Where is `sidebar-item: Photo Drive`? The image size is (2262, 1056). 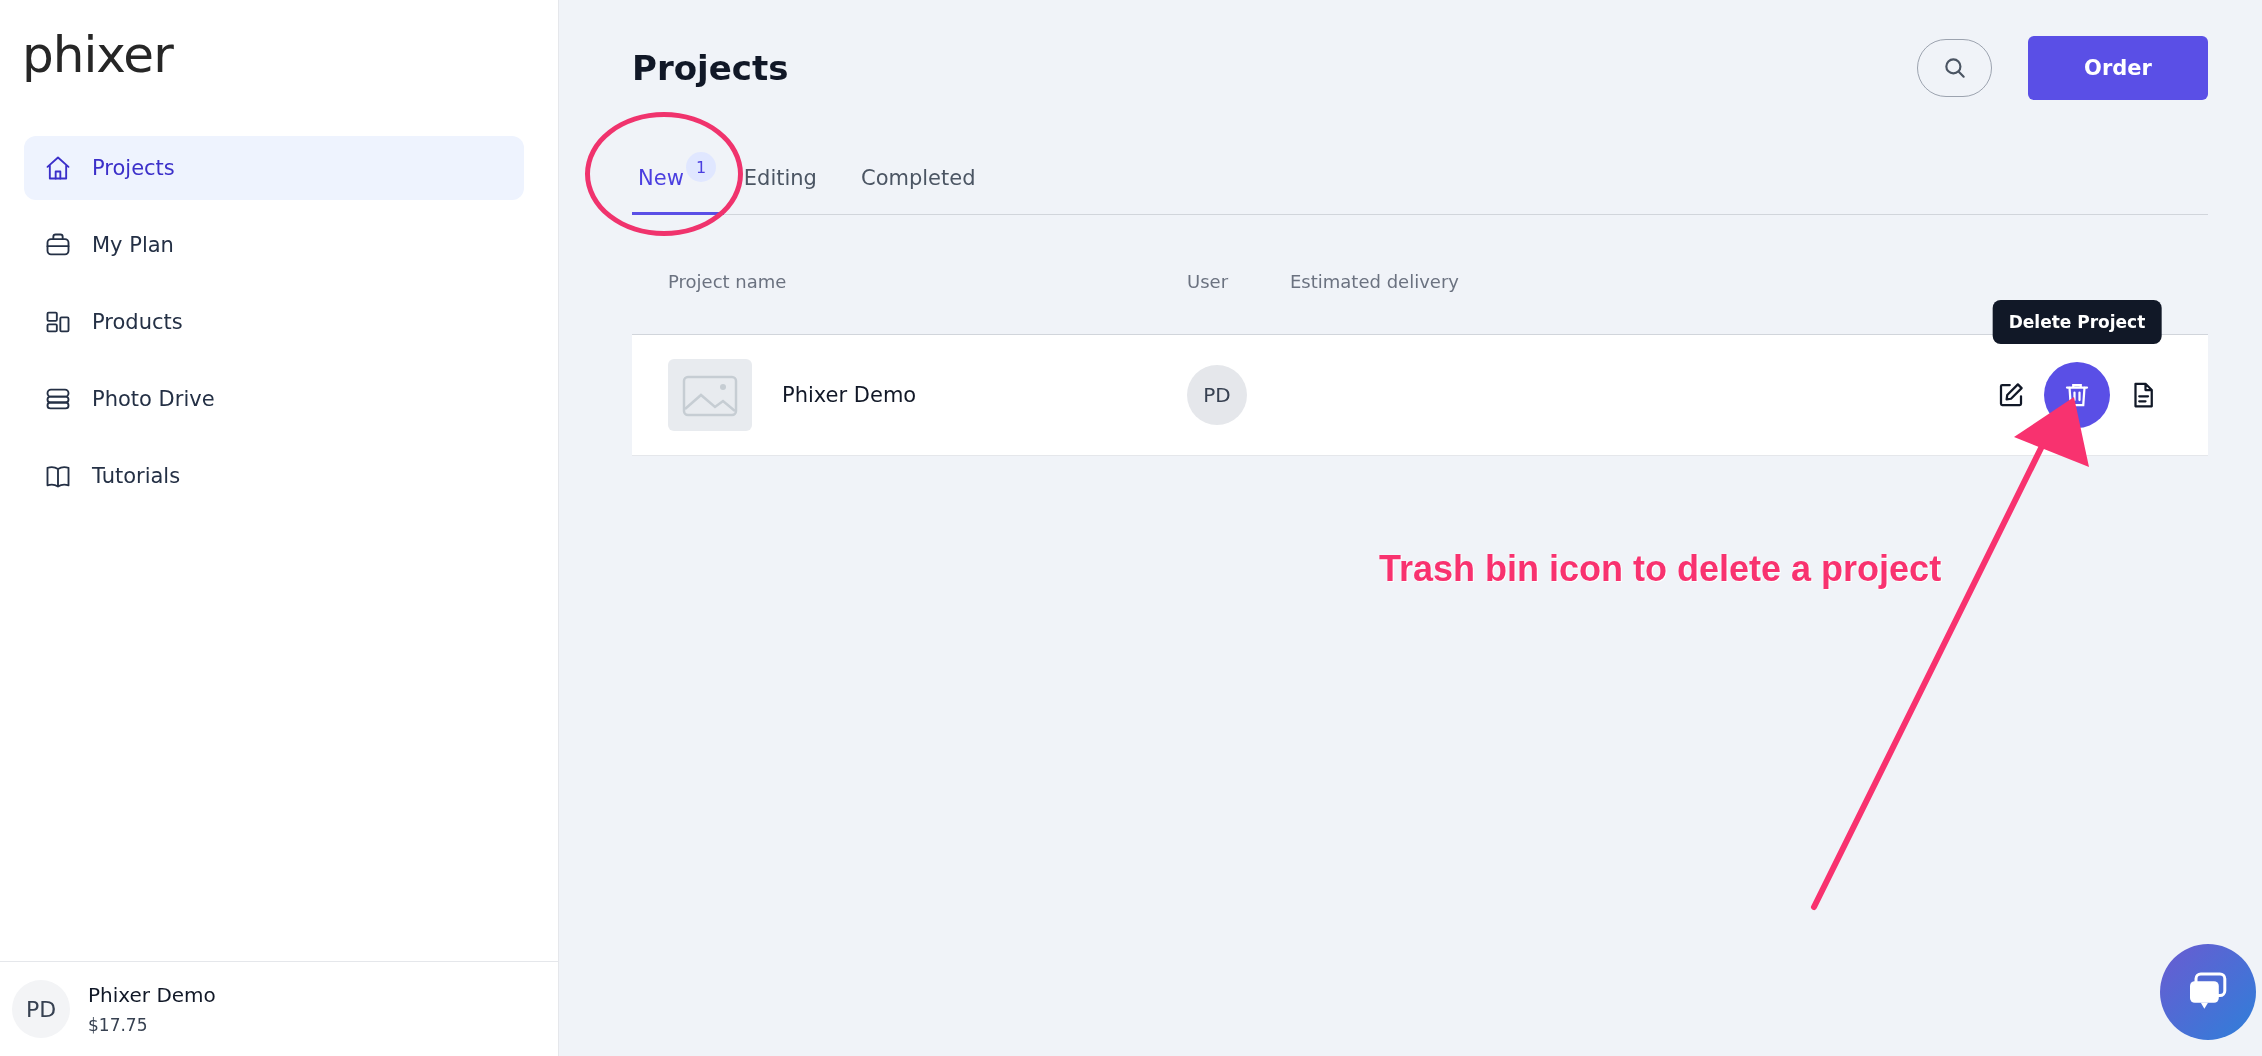
sidebar-item: Photo Drive is located at coordinates (274, 399).